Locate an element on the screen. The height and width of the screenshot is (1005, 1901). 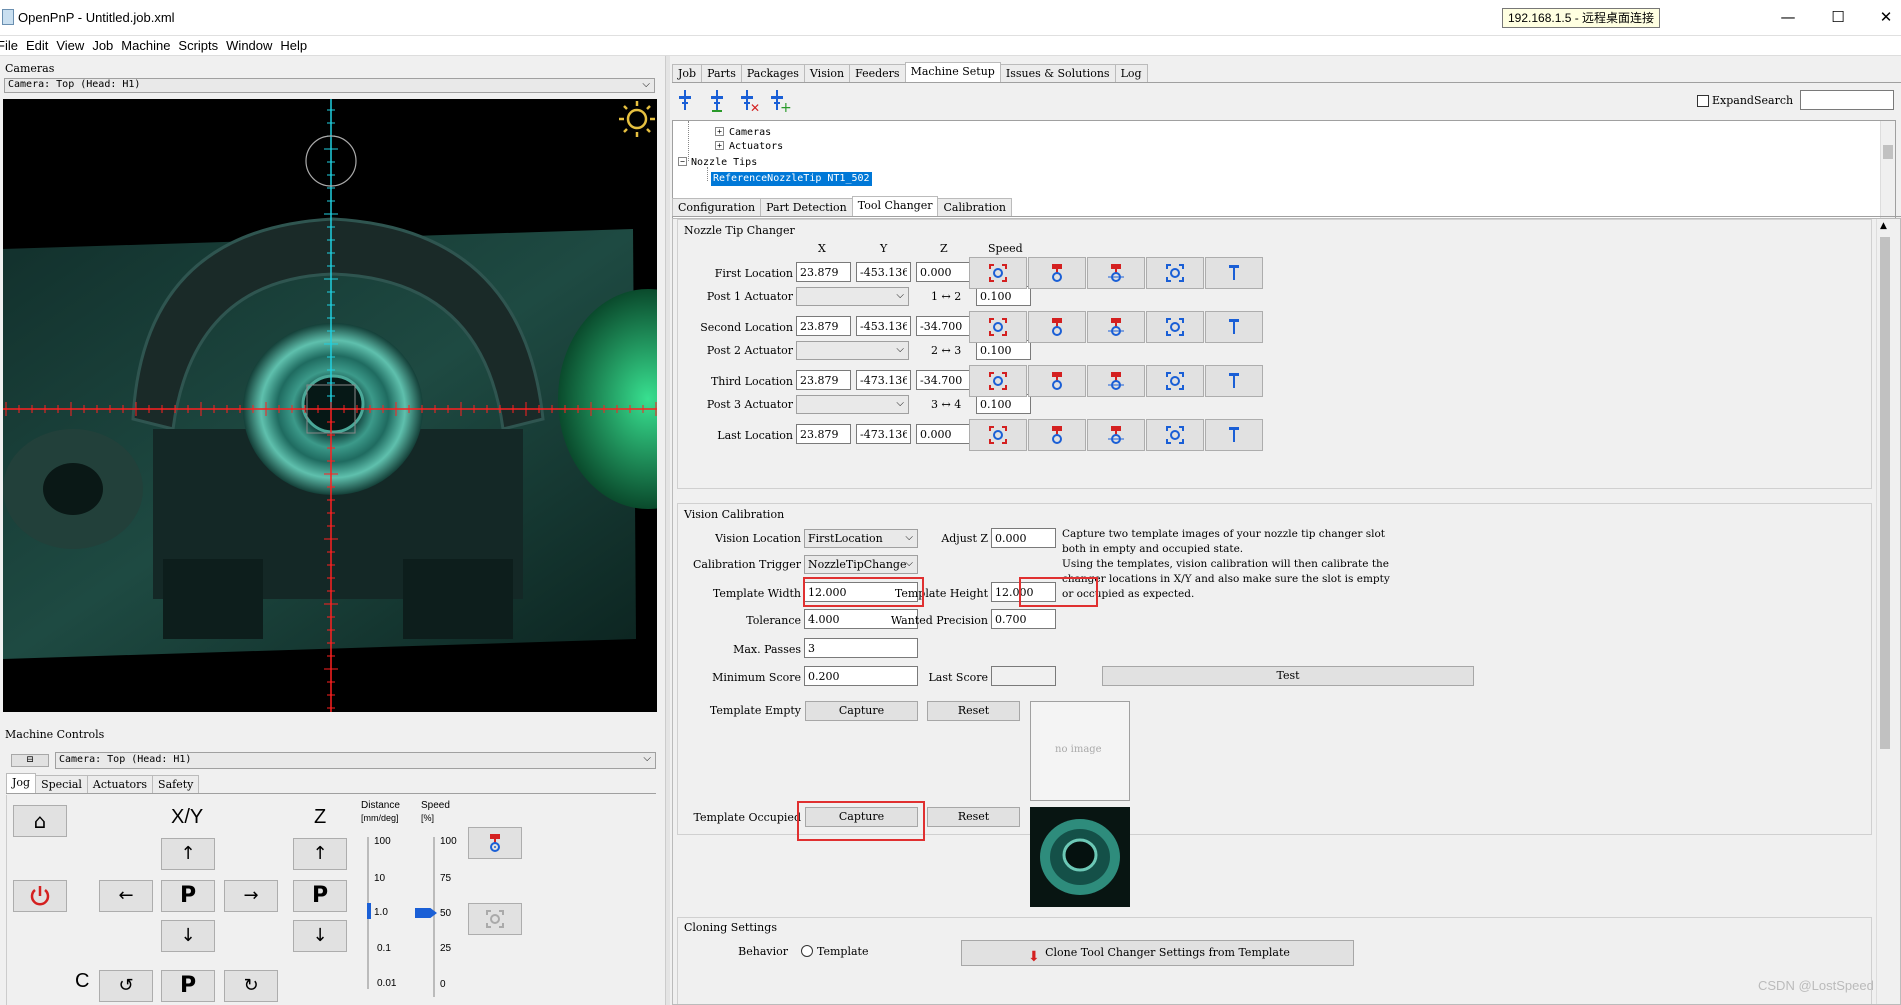
pane-scrollbar: ▲ is located at coordinates (1884, 611).